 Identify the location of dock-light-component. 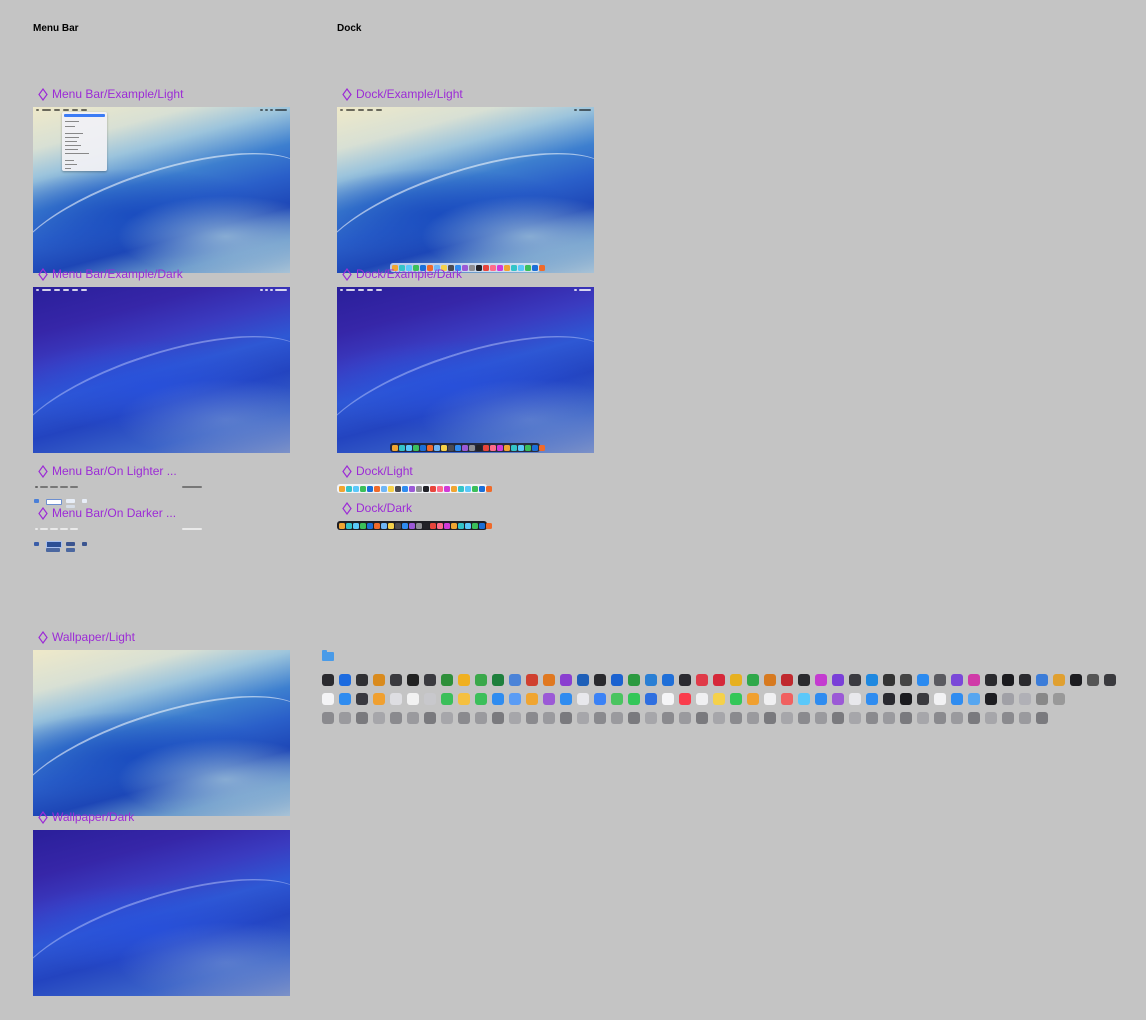
(414, 488).